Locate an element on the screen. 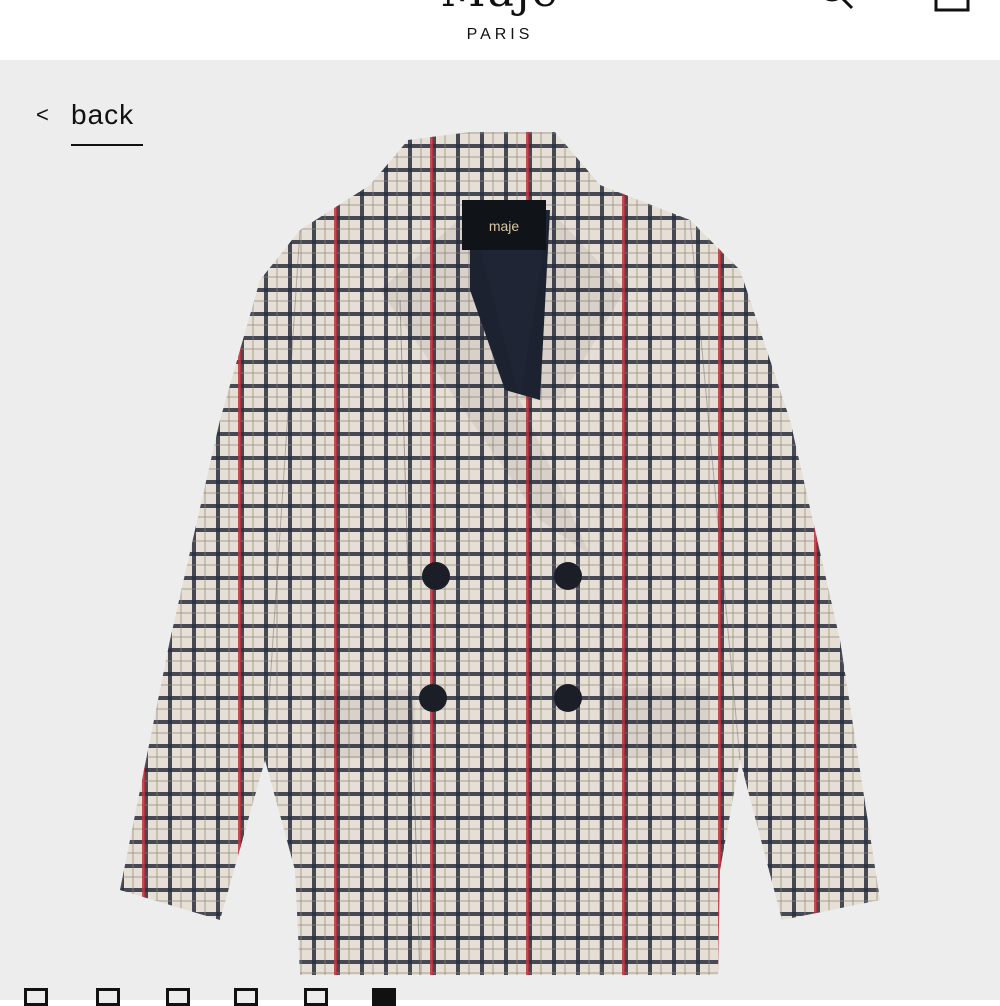  shopping-bag-icon is located at coordinates (952, 7).